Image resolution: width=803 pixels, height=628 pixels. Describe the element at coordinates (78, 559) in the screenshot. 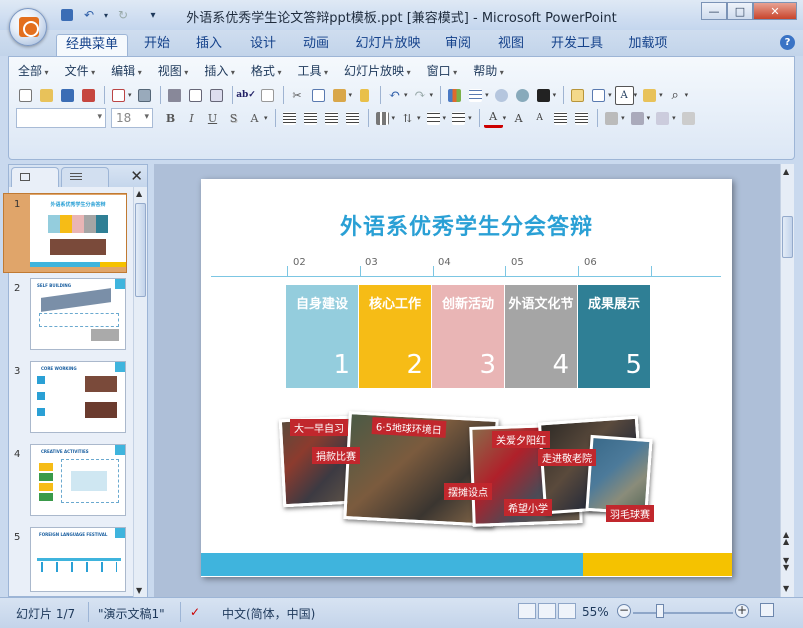

I see `slide-thumbnail-5: FOREIGN LANGUAGE FESTIVAL` at that location.